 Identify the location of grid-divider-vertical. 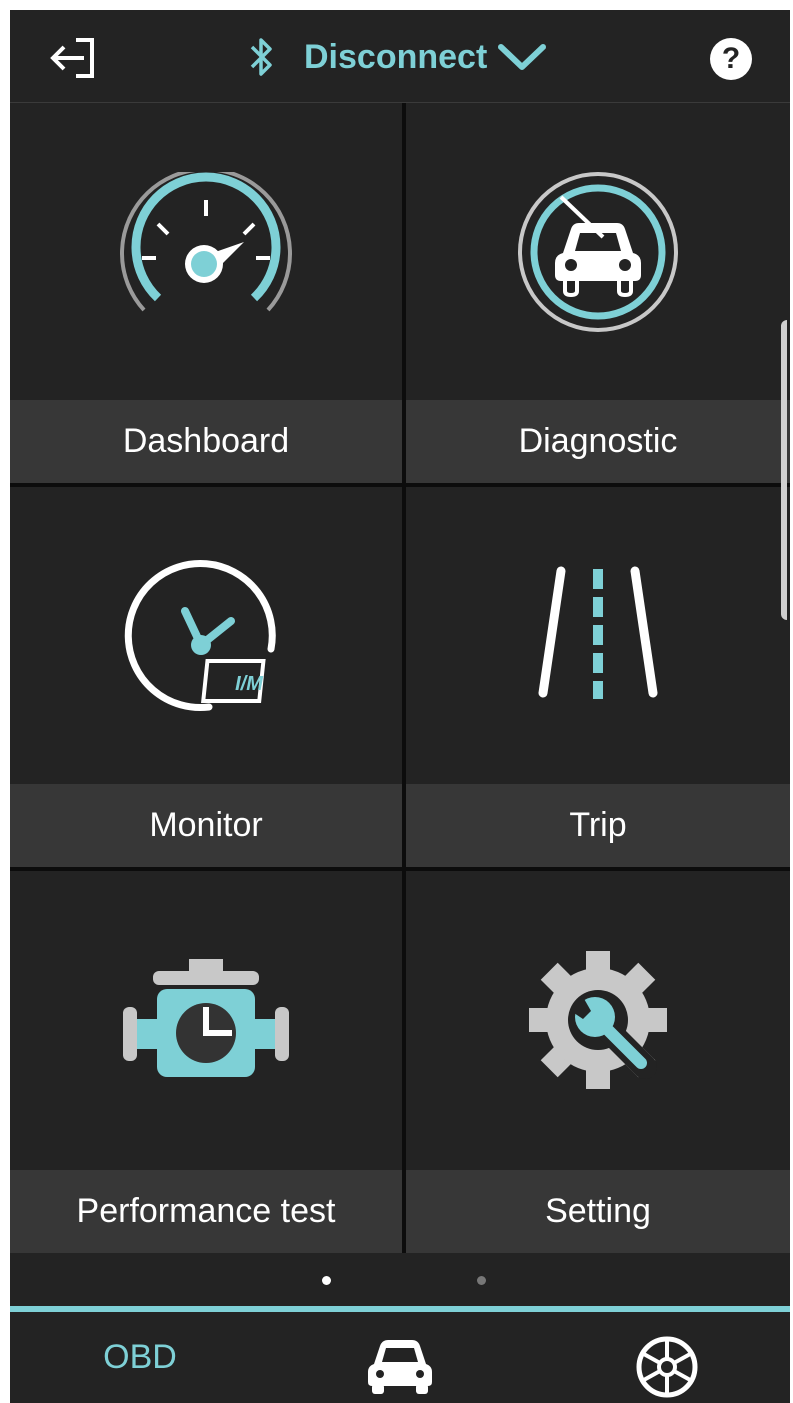
(404, 678).